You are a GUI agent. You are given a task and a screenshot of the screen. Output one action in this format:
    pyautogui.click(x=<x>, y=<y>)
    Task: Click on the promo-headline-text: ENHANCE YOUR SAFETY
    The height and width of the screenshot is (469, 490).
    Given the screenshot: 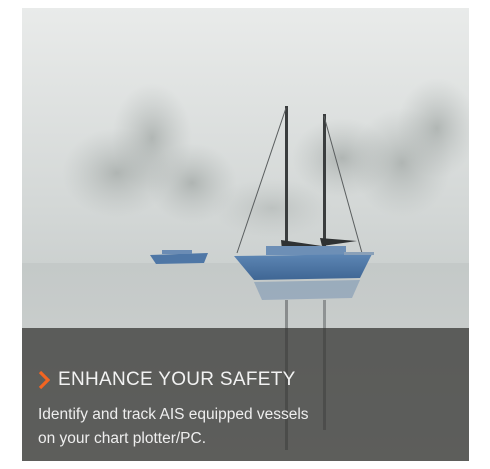 What is the action you would take?
    pyautogui.click(x=177, y=379)
    